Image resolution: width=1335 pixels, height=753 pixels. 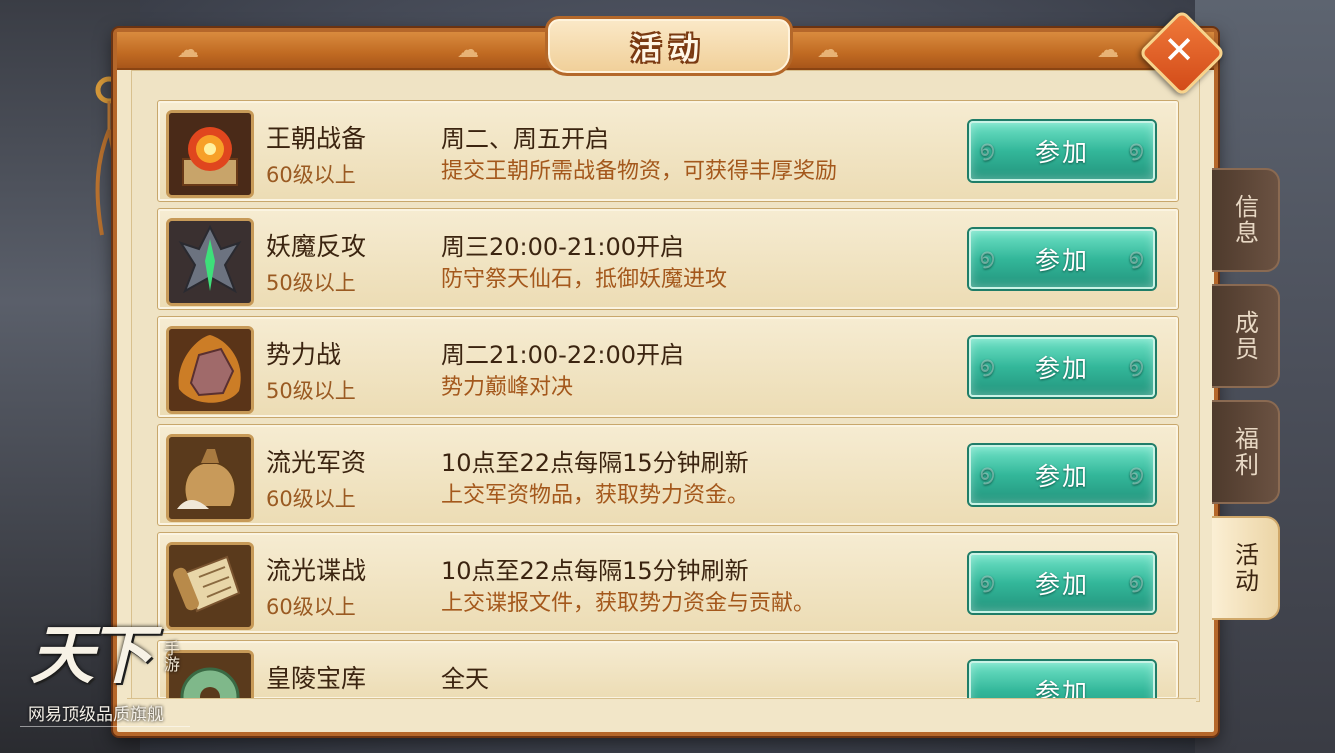 What do you see at coordinates (316, 678) in the screenshot?
I see `activity-name: 皇陵宝库` at bounding box center [316, 678].